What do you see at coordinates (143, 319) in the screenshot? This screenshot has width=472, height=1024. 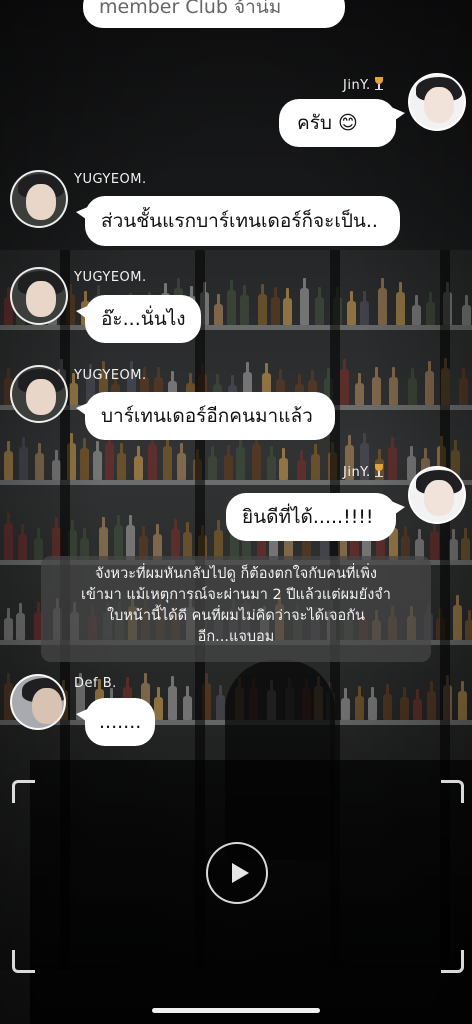 I see `message-text: อ๊ะ...นั่นไง` at bounding box center [143, 319].